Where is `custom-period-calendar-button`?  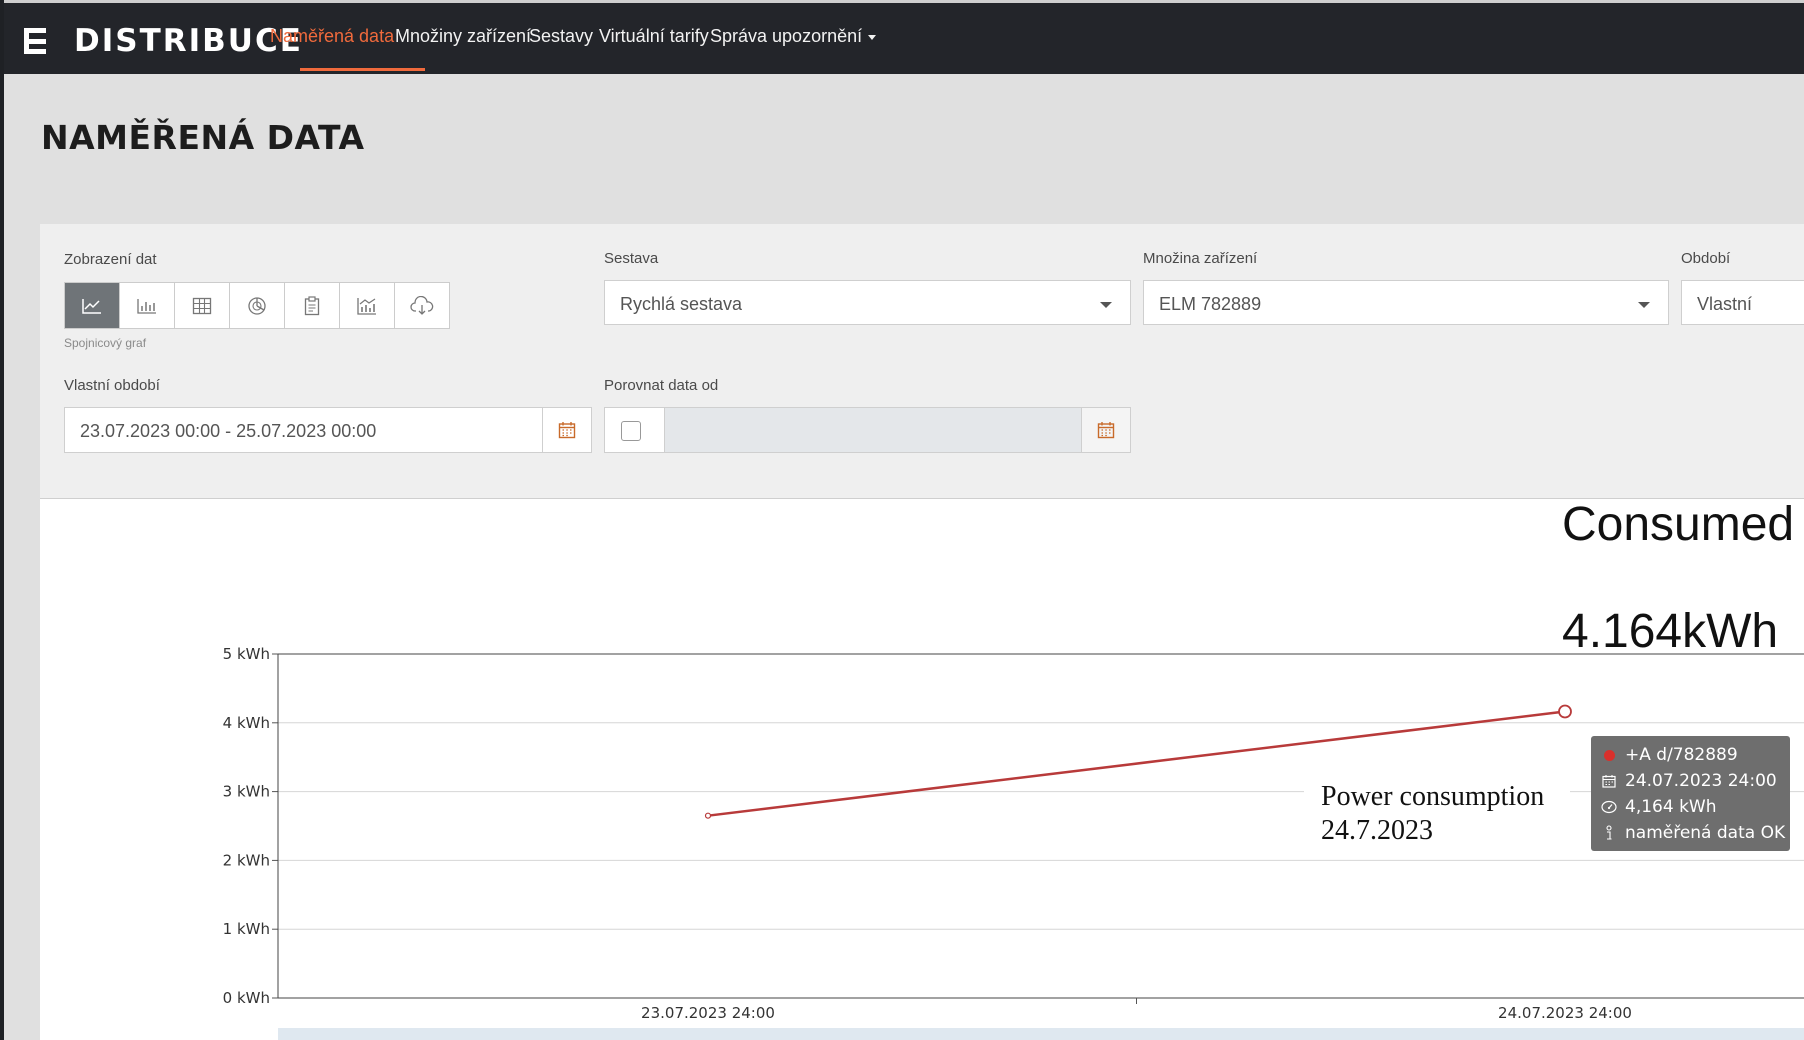
custom-period-calendar-button is located at coordinates (566, 430).